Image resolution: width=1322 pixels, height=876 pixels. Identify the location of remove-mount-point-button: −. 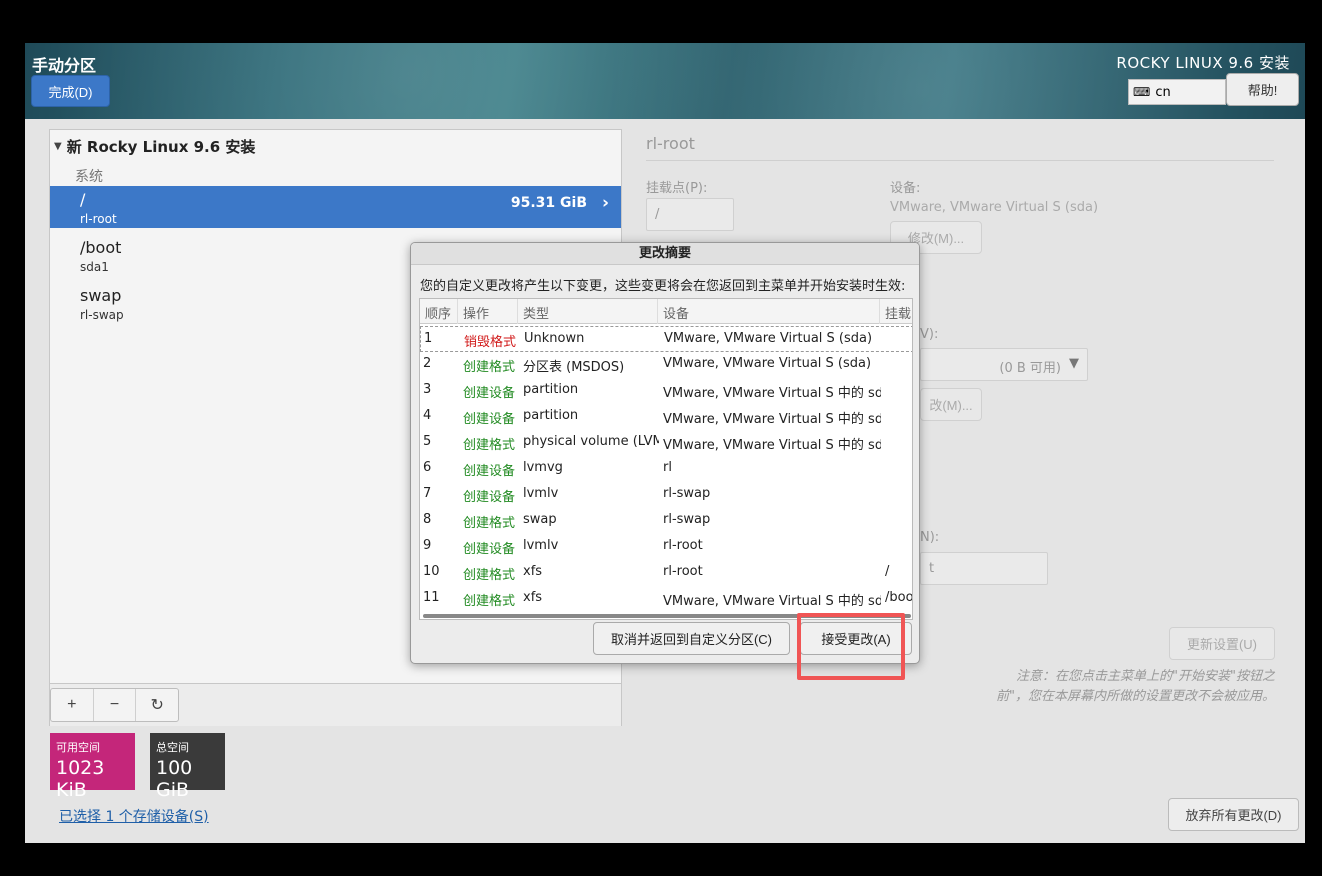
(115, 705).